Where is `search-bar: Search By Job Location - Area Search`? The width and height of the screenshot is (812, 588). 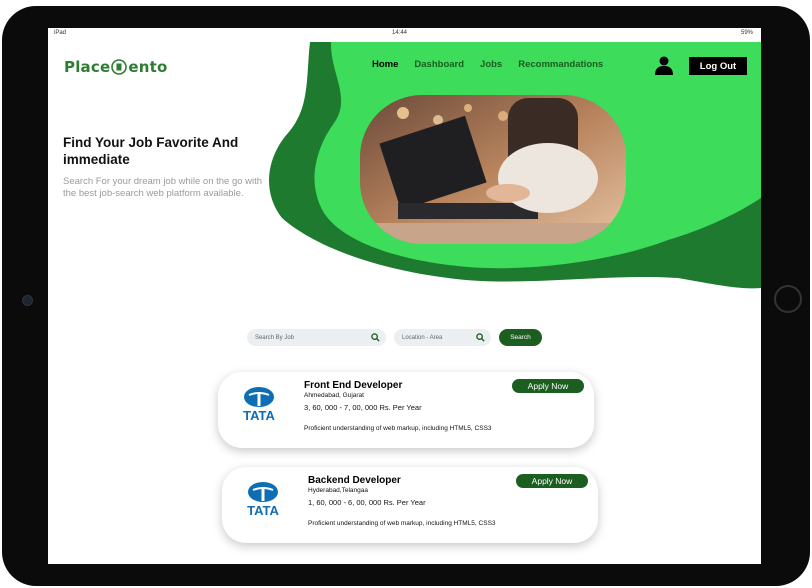
search-bar: Search By Job Location - Area Search is located at coordinates (394, 337).